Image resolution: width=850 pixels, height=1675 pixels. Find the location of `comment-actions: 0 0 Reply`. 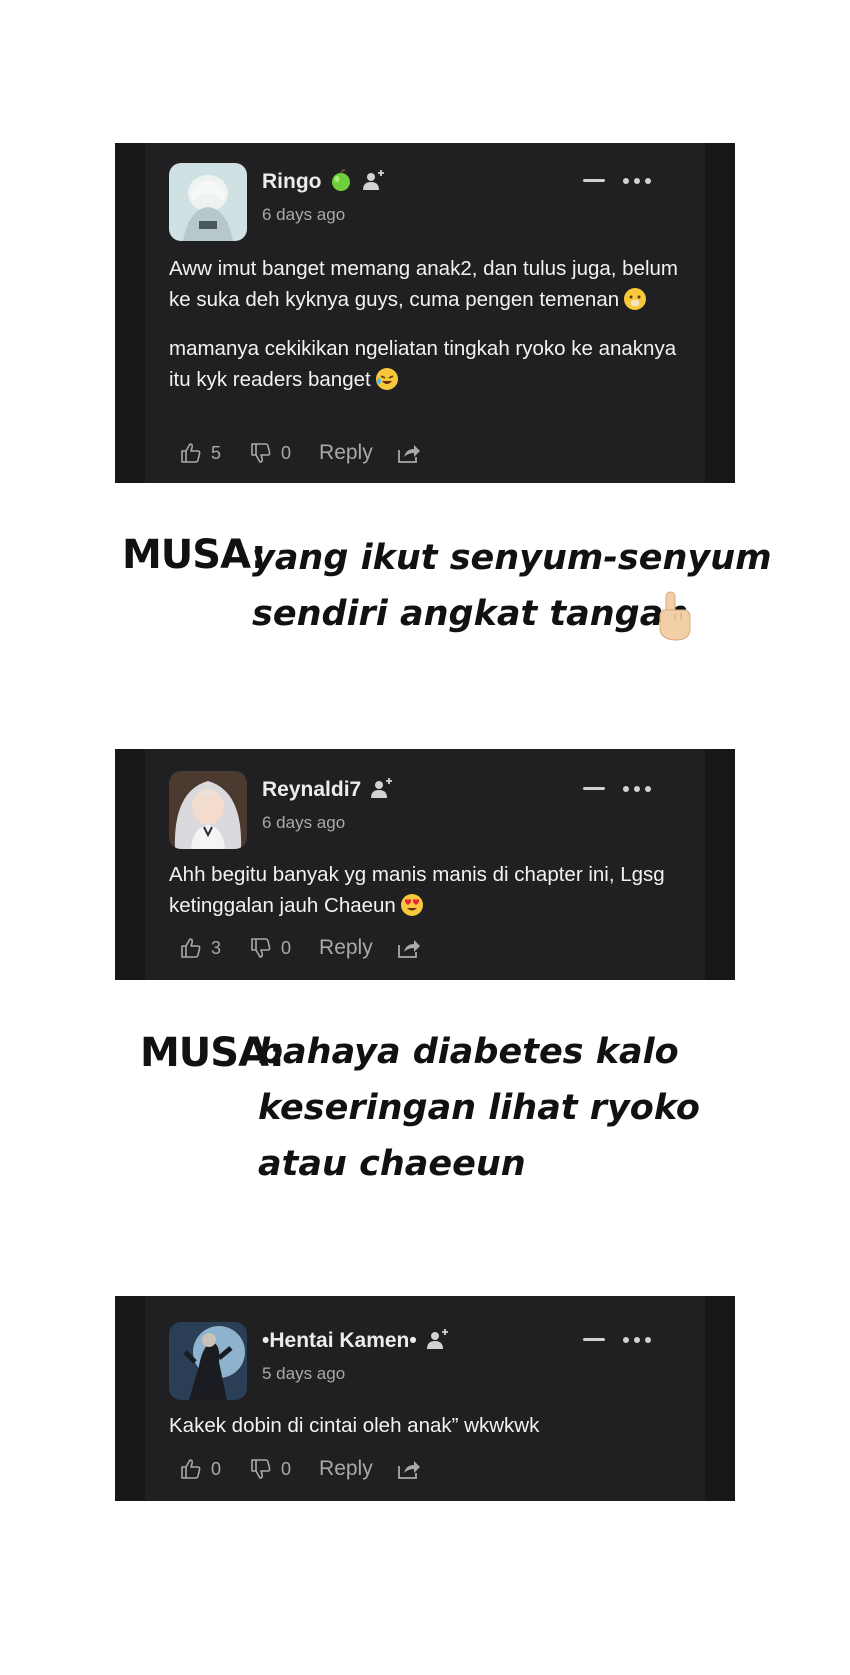

comment-actions: 0 0 Reply is located at coordinates (300, 1469).